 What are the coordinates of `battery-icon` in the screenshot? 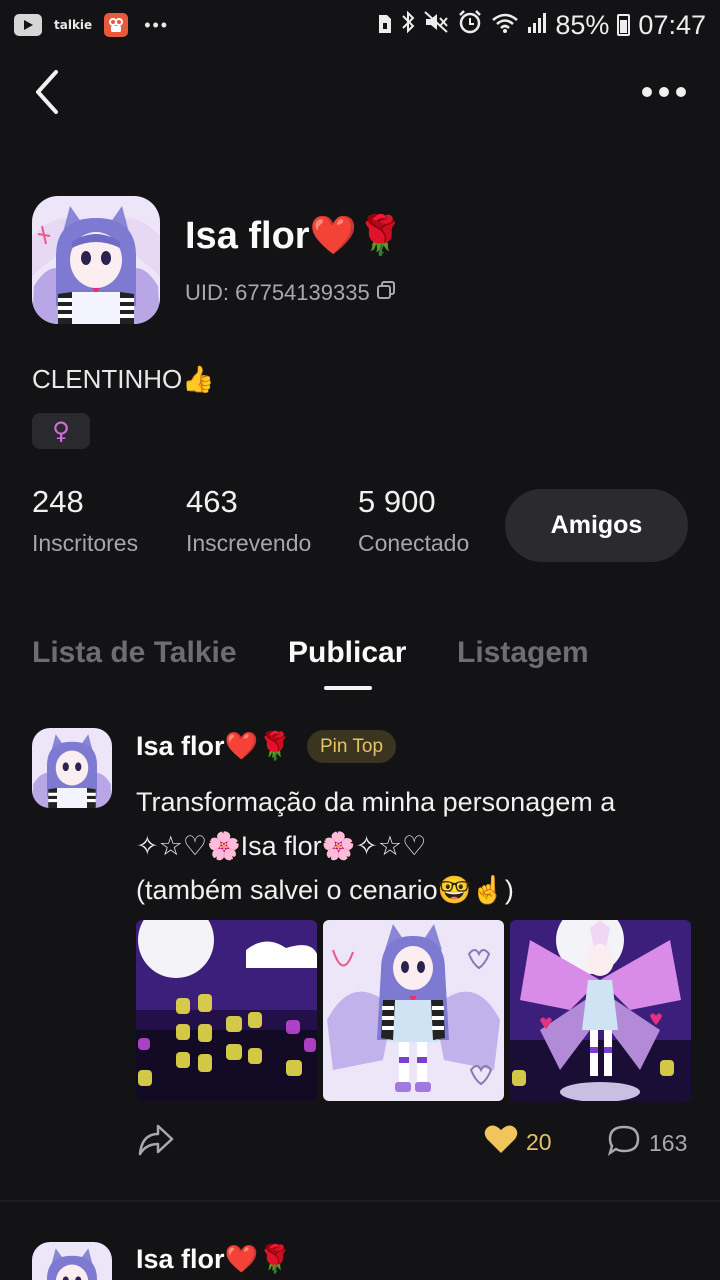 It's located at (624, 25).